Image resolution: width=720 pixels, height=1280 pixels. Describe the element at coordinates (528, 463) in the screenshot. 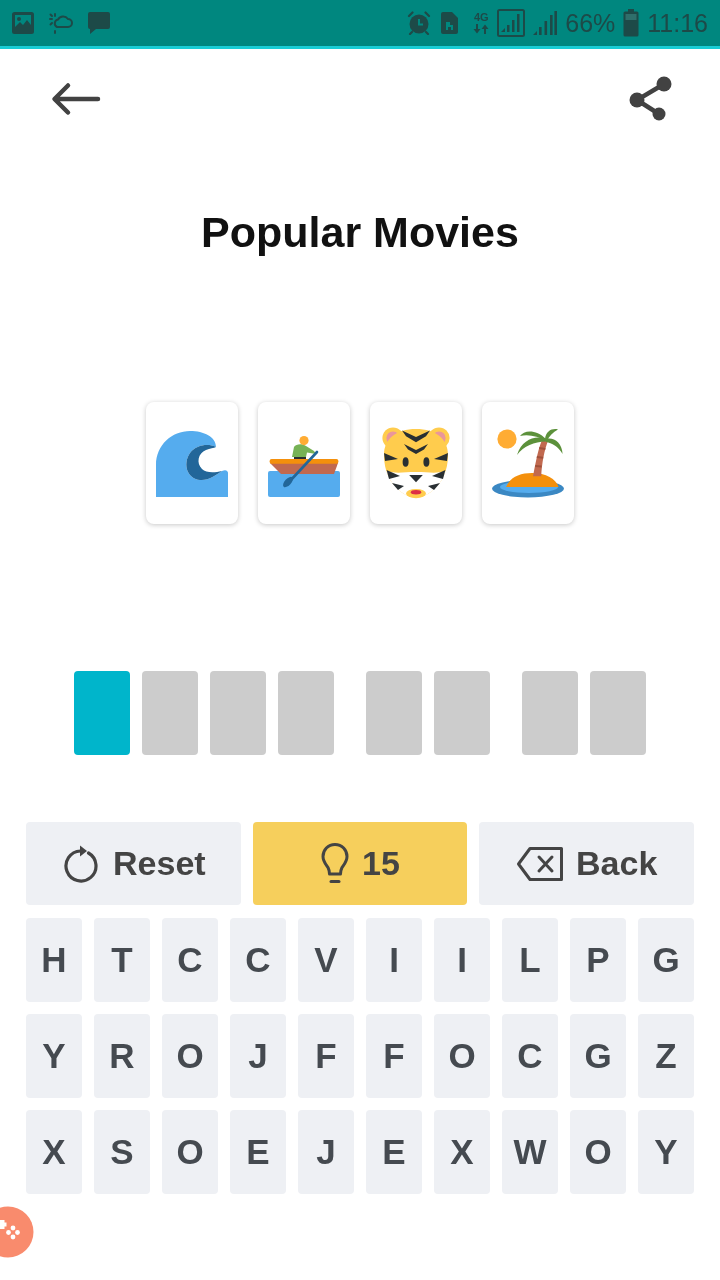

I see `palm-island-icon` at that location.